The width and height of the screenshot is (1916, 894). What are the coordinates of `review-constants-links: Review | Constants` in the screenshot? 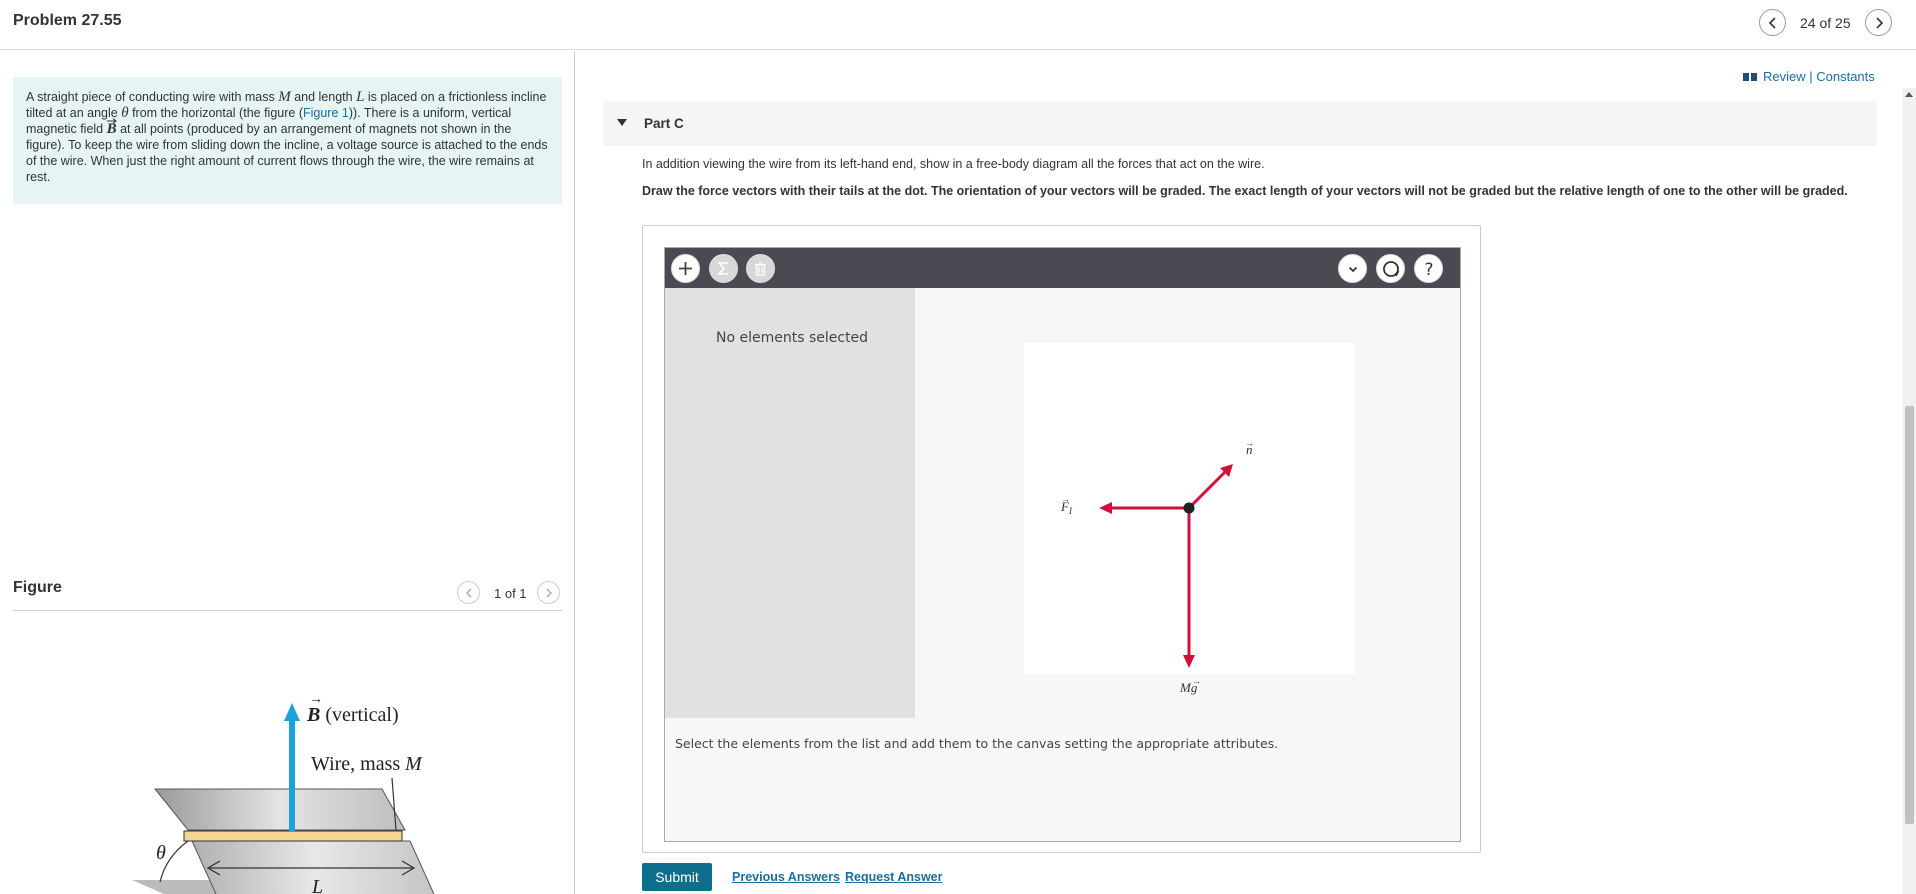 It's located at (1809, 76).